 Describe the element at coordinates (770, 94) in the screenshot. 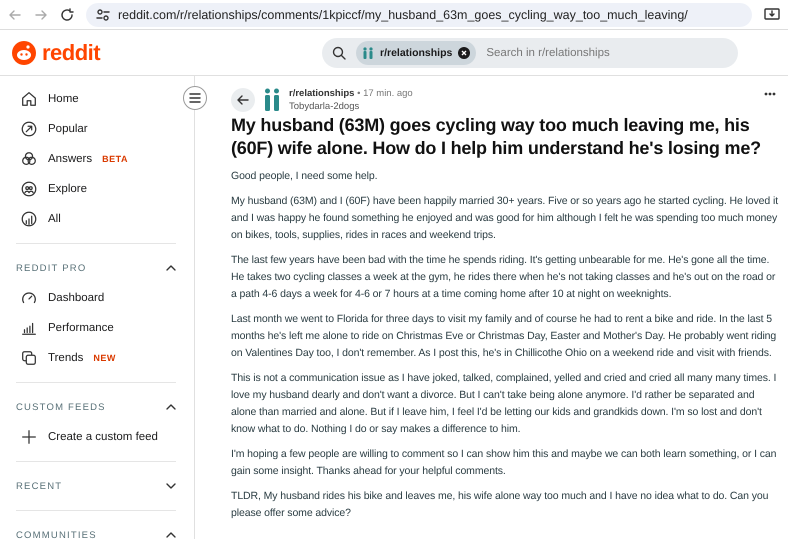

I see `more-icon` at that location.